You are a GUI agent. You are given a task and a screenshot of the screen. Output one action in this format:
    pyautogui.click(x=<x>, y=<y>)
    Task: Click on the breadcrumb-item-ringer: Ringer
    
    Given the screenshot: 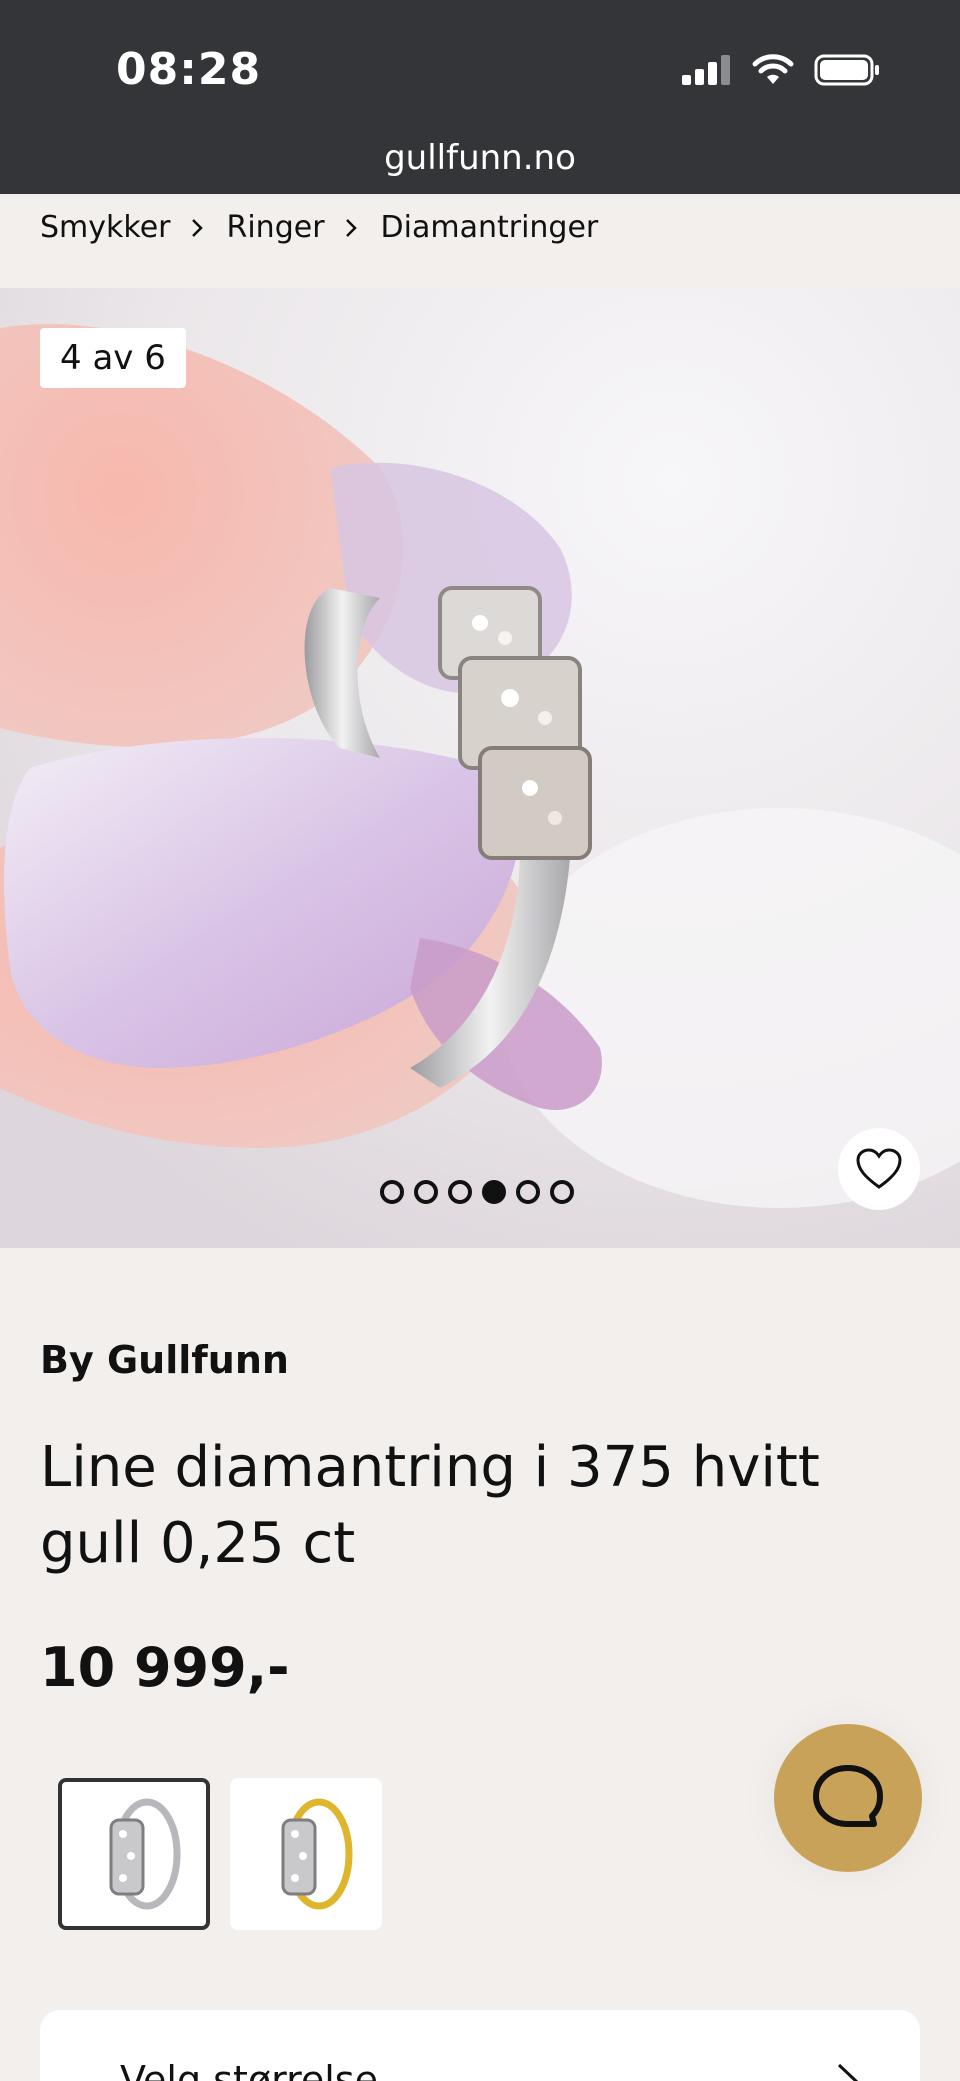 What is the action you would take?
    pyautogui.click(x=276, y=227)
    